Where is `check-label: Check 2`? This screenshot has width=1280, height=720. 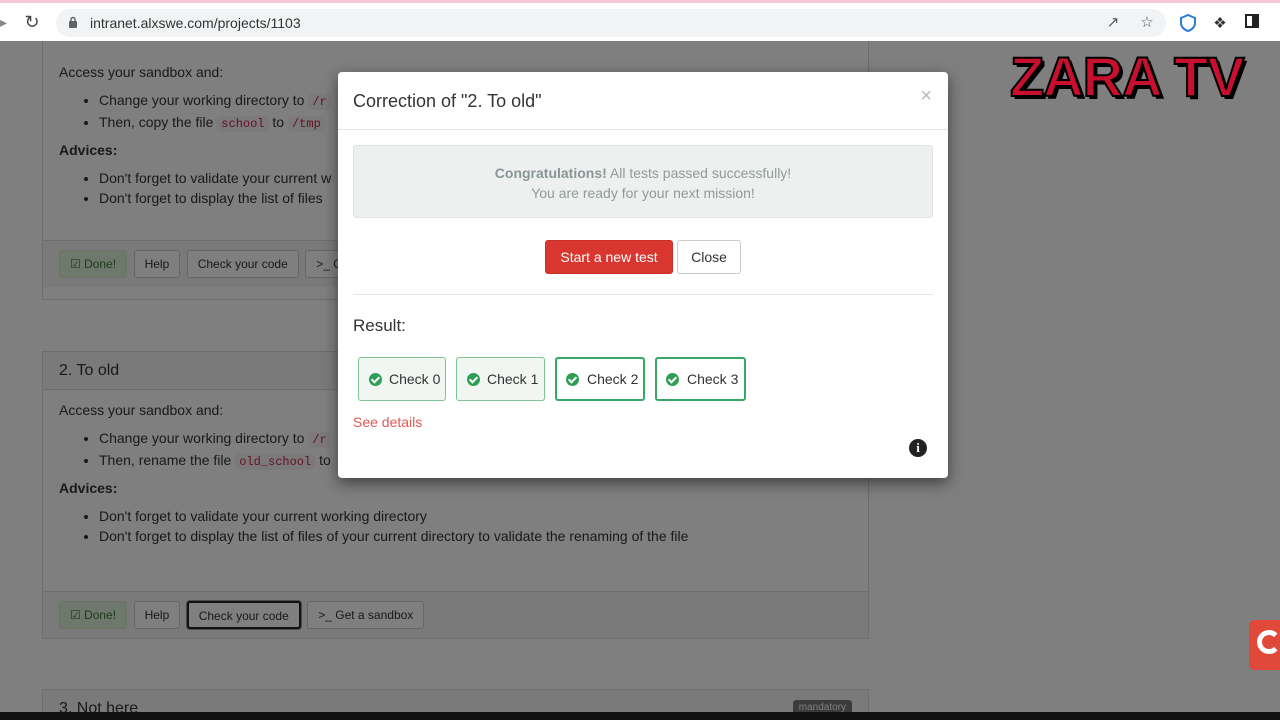 check-label: Check 2 is located at coordinates (613, 379).